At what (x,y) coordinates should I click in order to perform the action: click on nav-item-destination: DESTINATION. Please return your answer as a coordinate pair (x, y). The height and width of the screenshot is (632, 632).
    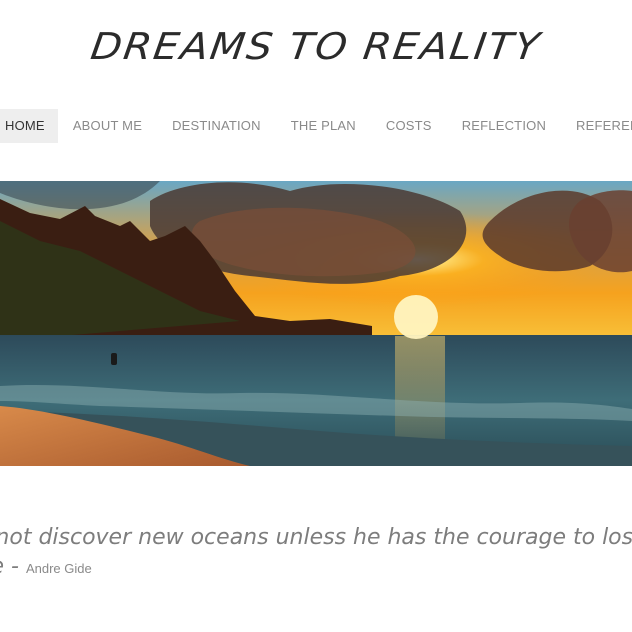
    Looking at the image, I should click on (216, 126).